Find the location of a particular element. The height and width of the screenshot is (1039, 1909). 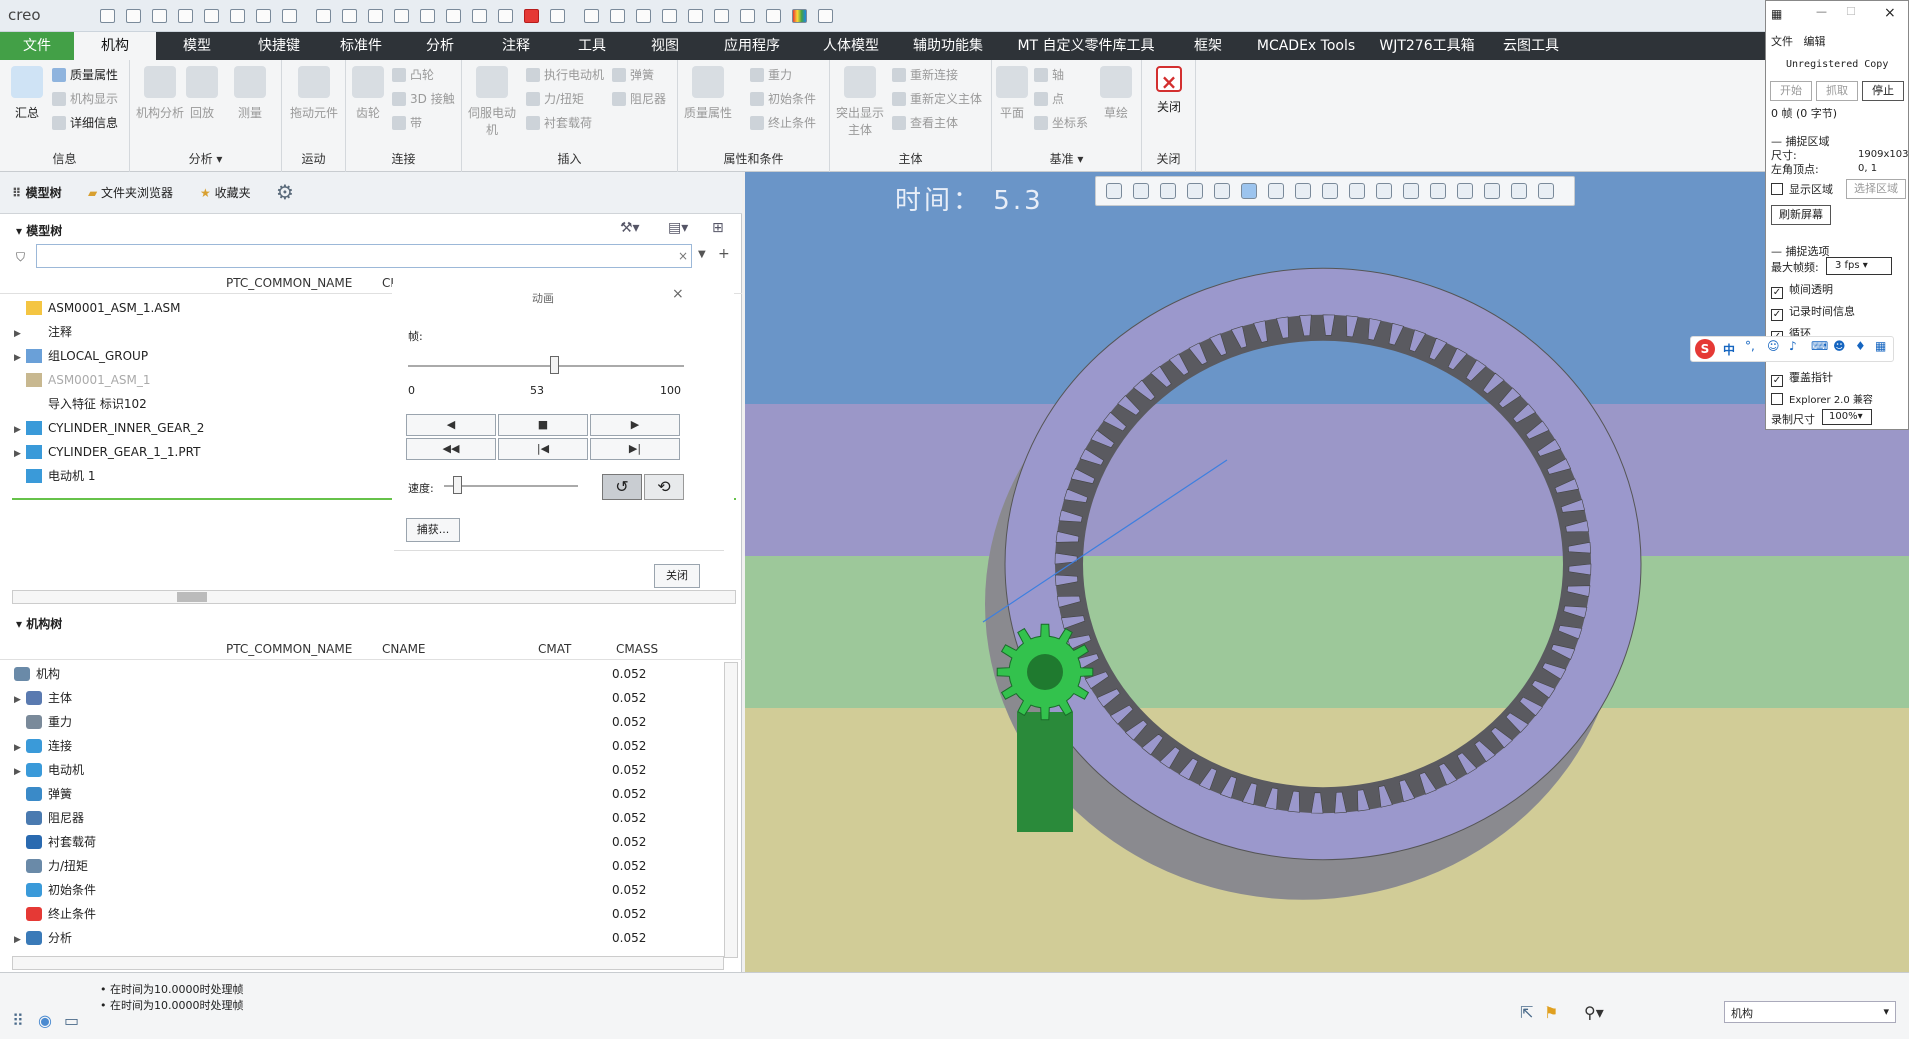

group-label-analysis: 分析 ▾ is located at coordinates (205, 158).